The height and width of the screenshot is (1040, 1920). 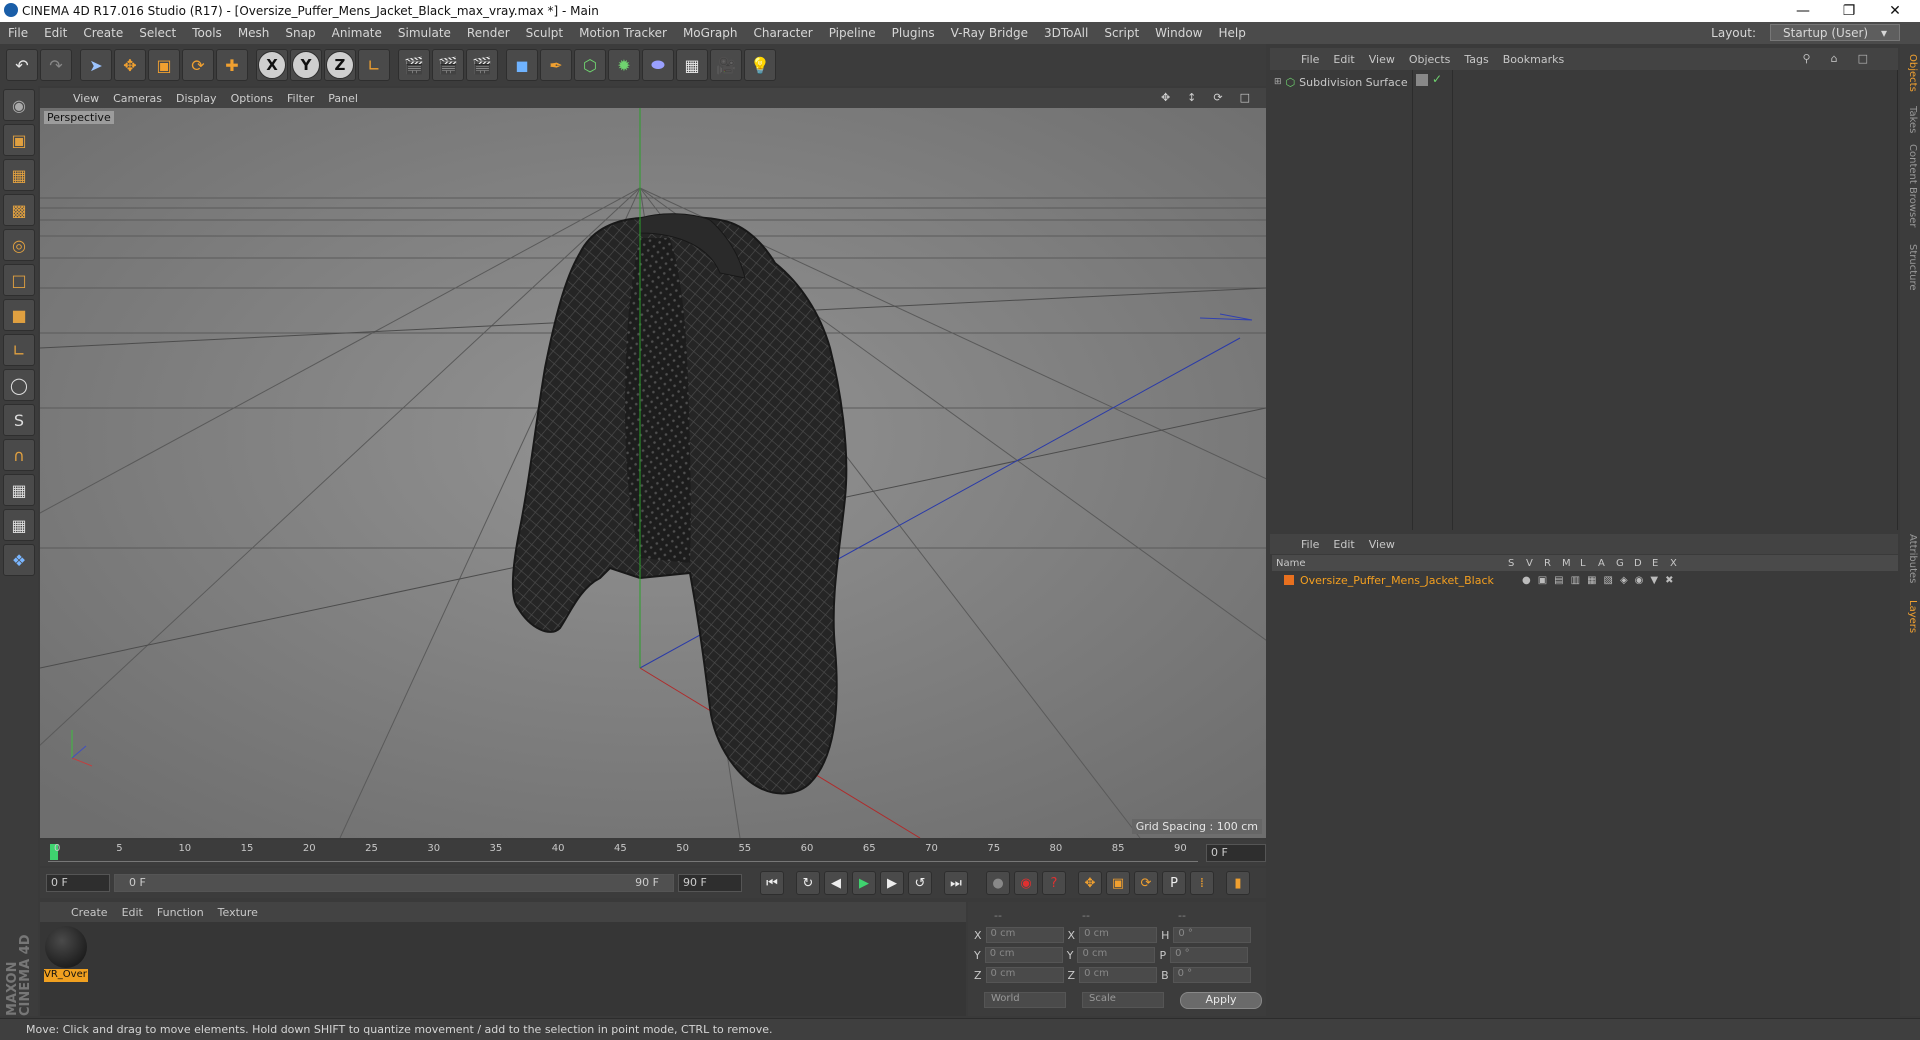 What do you see at coordinates (1437, 79) in the screenshot?
I see `enabled-check-icon: ✓` at bounding box center [1437, 79].